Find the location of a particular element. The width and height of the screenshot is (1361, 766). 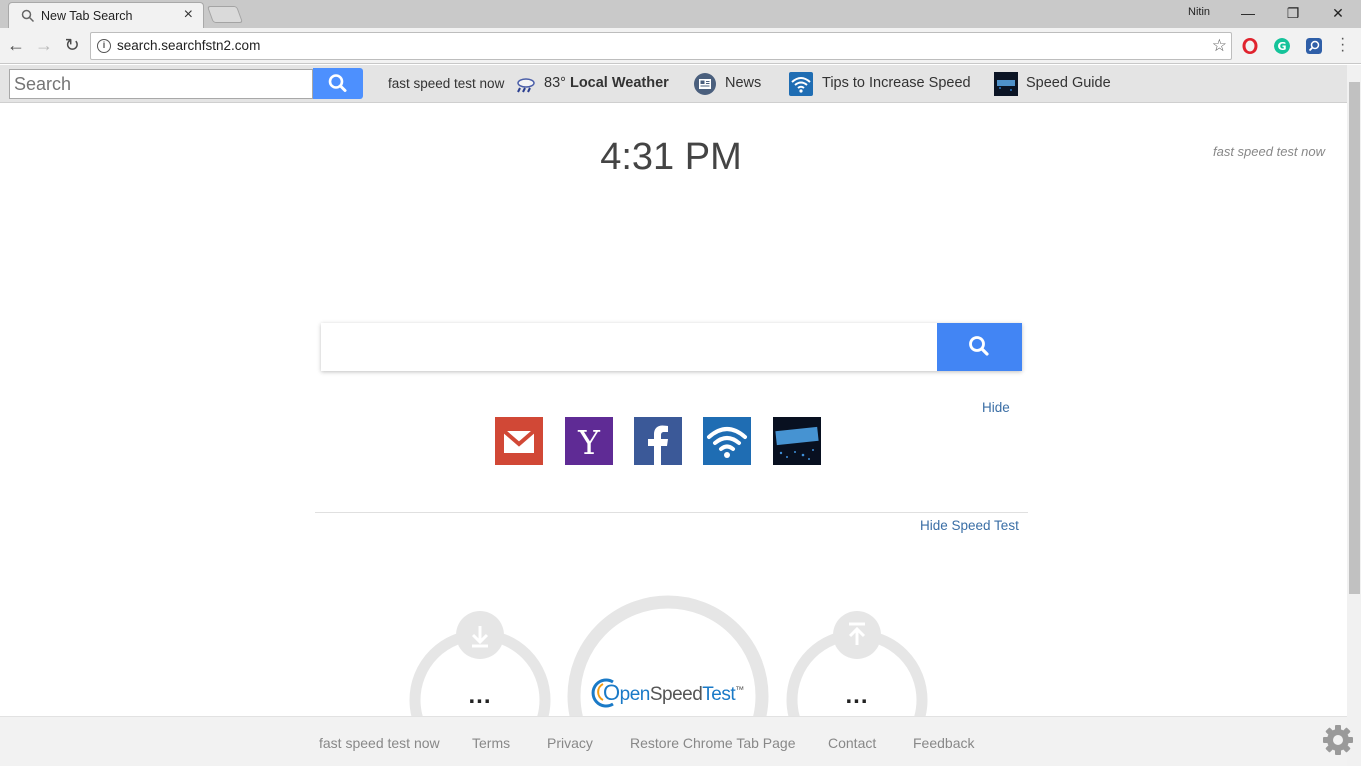

browser-toolbar: ← → ↻ i search.searchfstn2.com ☆ G · · · is located at coordinates (680, 46).